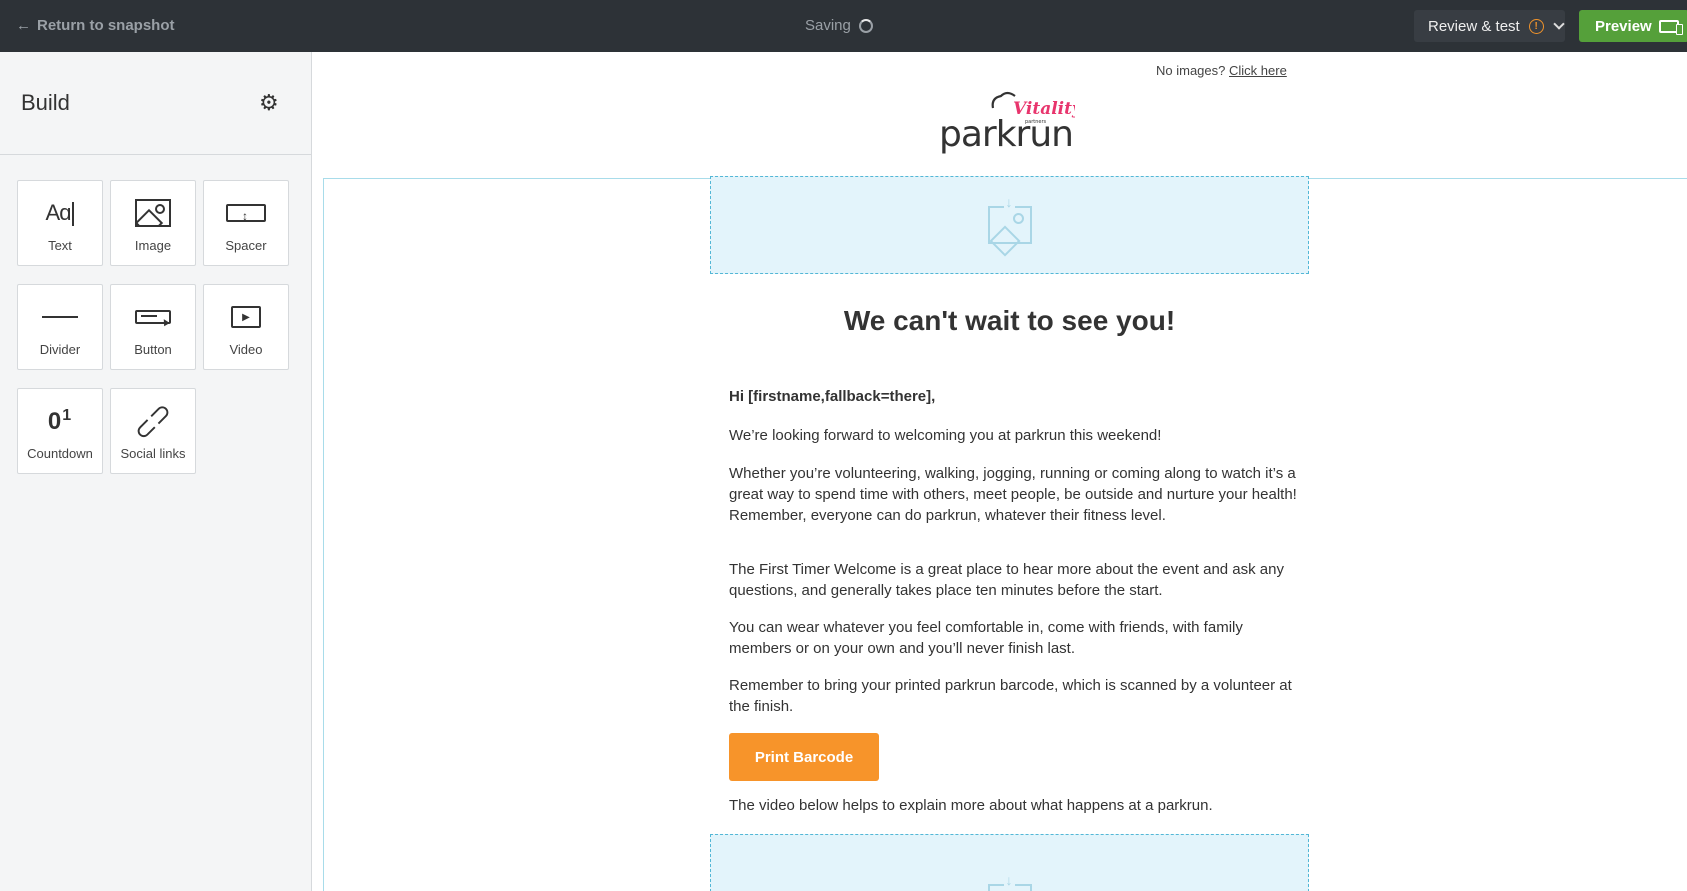 This screenshot has height=891, width=1687. Describe the element at coordinates (60, 349) in the screenshot. I see `block-label: Divider` at that location.